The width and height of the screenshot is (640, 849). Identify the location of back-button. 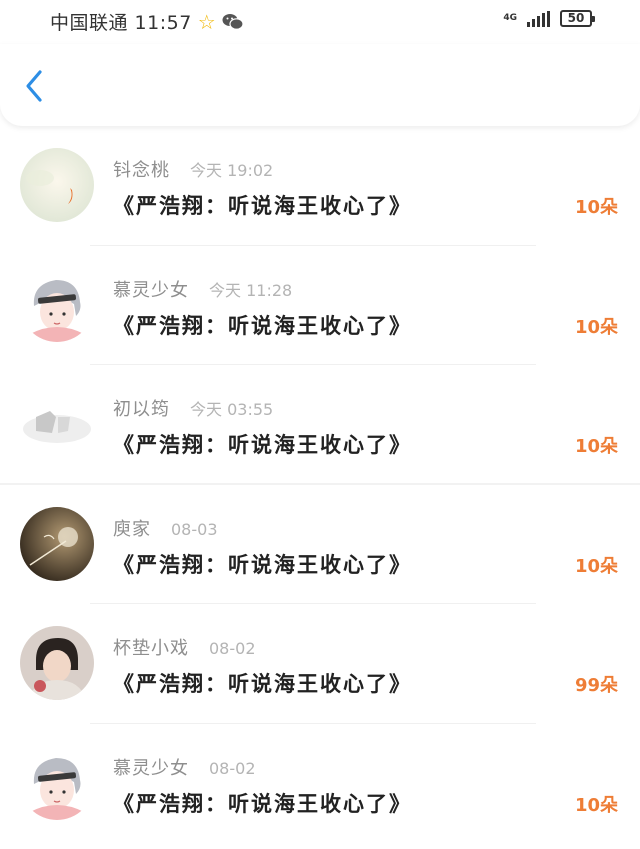
(34, 86).